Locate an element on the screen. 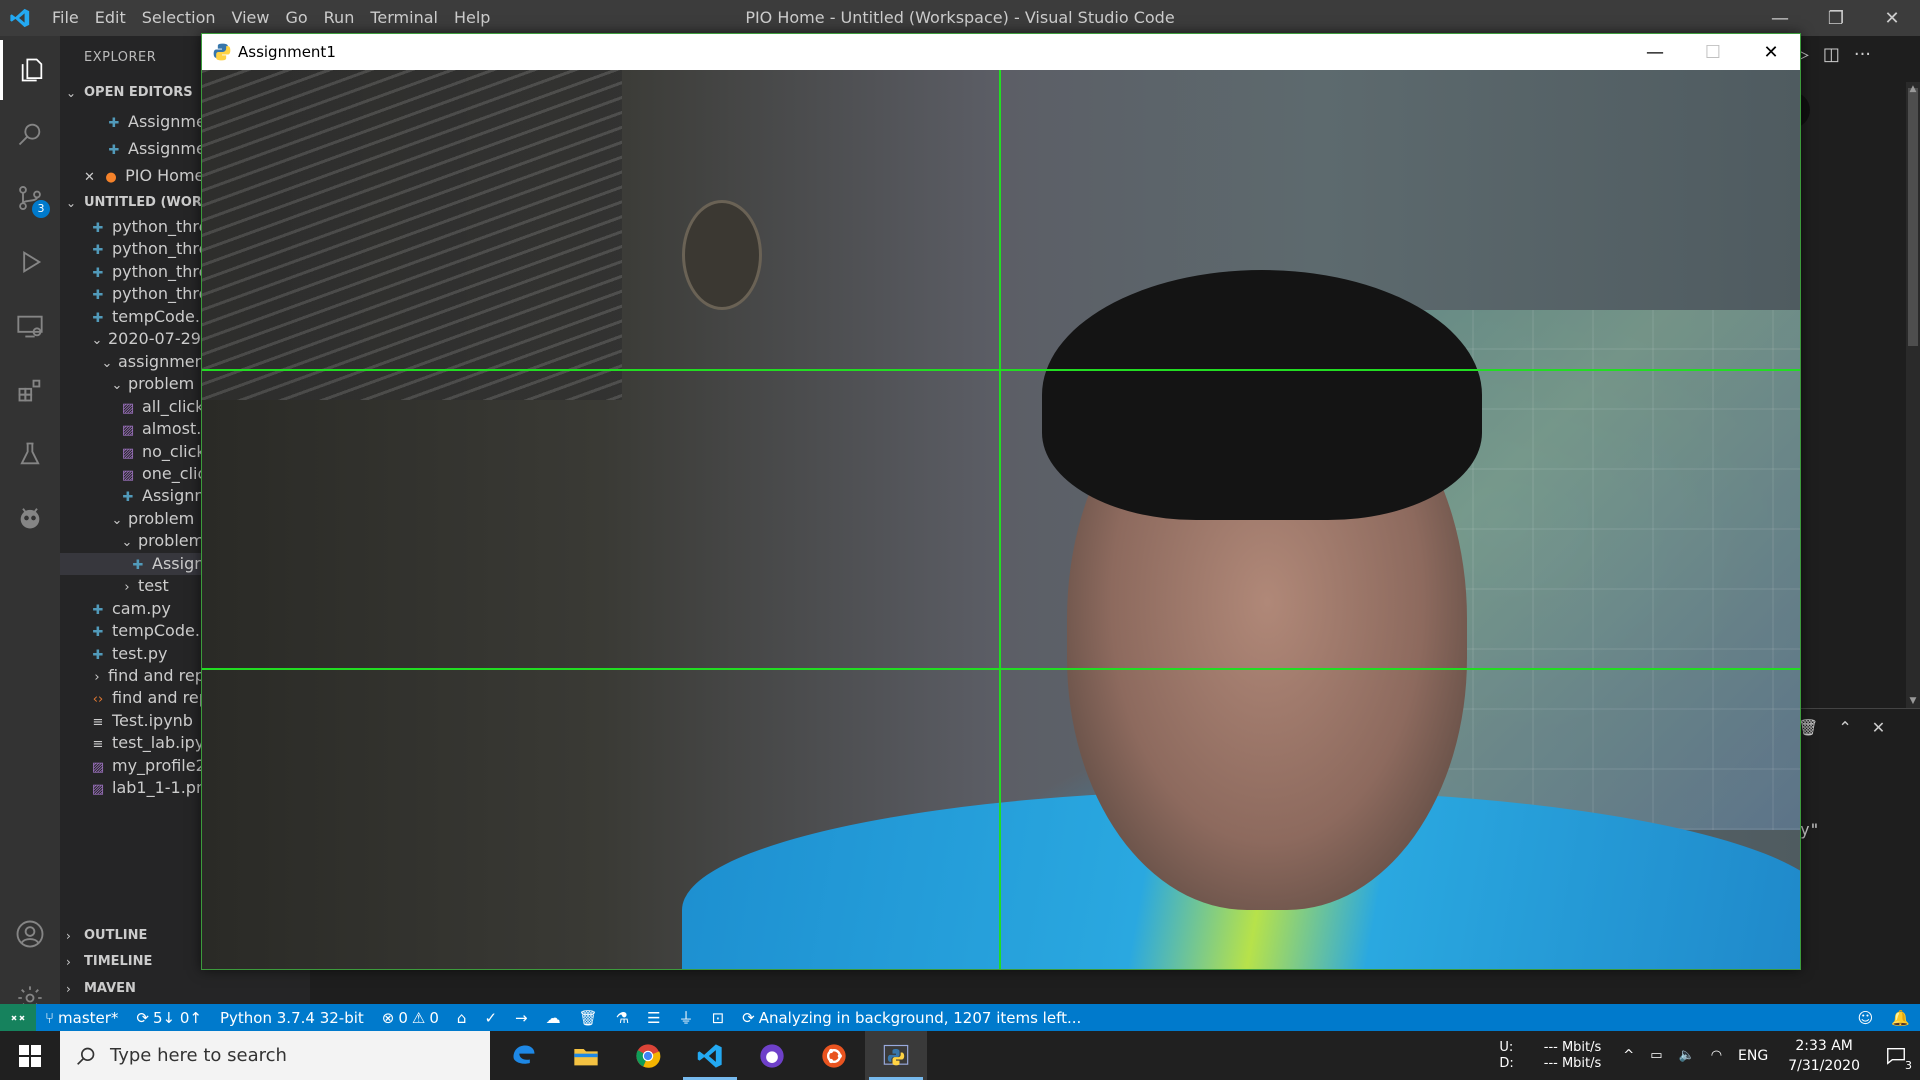 The image size is (1920, 1080). remote-indicator-icon is located at coordinates (18, 1017).